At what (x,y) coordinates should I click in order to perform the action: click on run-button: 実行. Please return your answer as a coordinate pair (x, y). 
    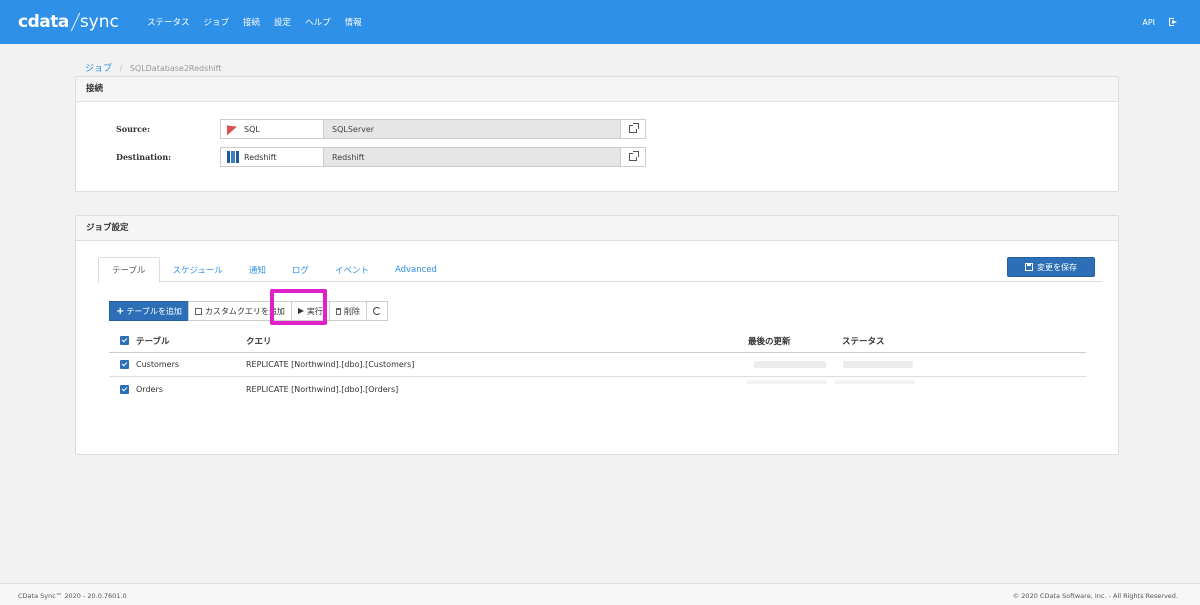
    Looking at the image, I should click on (310, 311).